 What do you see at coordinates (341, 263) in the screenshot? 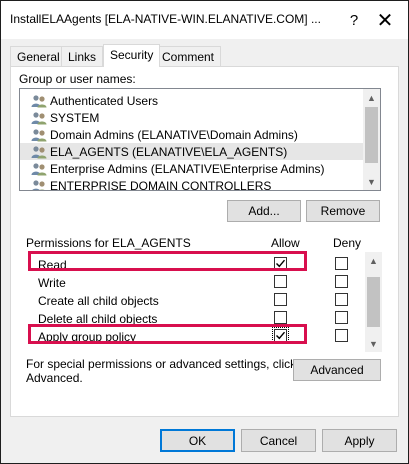
I see `deny-read-checkbox` at bounding box center [341, 263].